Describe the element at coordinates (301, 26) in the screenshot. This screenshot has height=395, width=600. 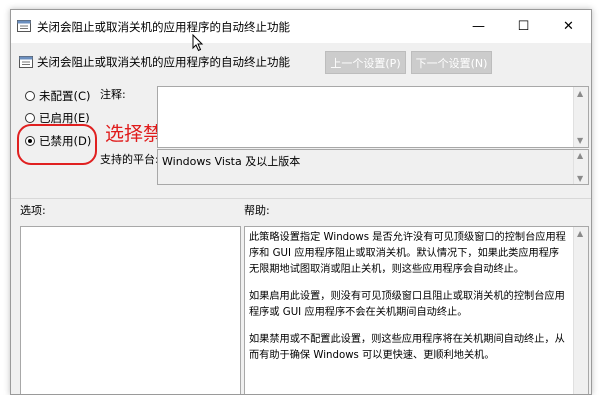
I see `title-bar: 关闭会阻止或取消关机的应用程序的自动终止功能 — ☐ ✕` at that location.